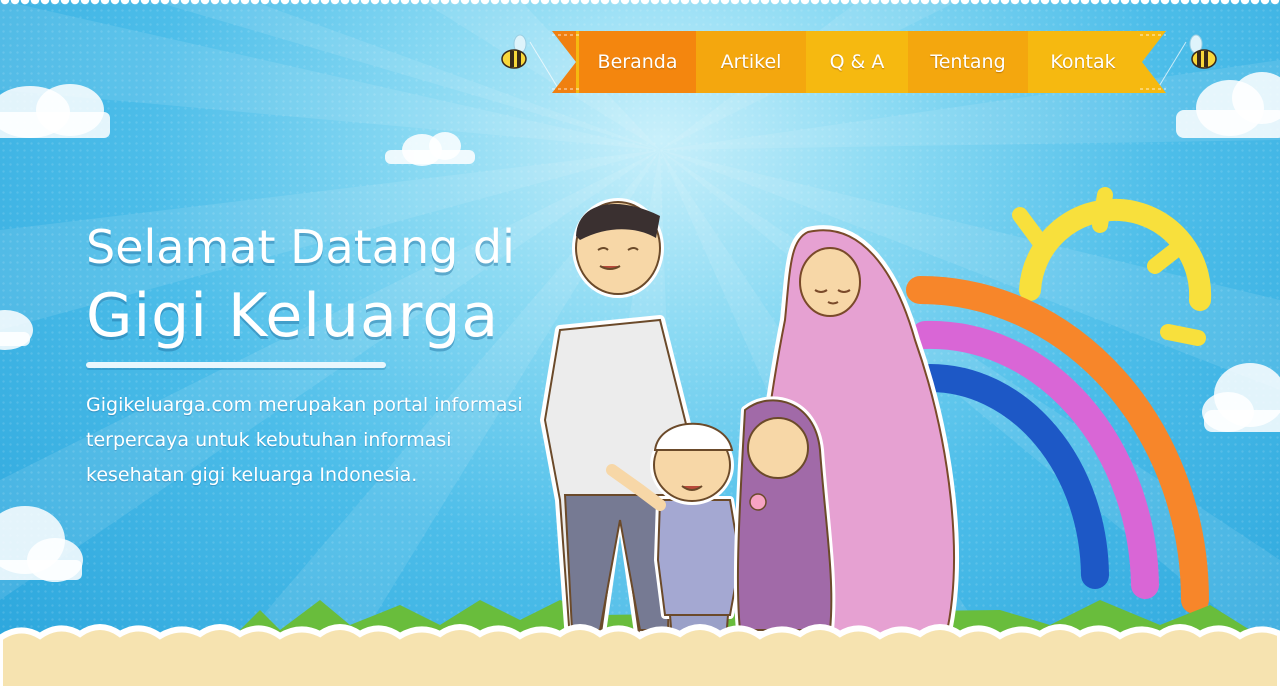 This screenshot has height=689, width=1280. What do you see at coordinates (1083, 62) in the screenshot?
I see `nav-item-kontak: Kontak` at bounding box center [1083, 62].